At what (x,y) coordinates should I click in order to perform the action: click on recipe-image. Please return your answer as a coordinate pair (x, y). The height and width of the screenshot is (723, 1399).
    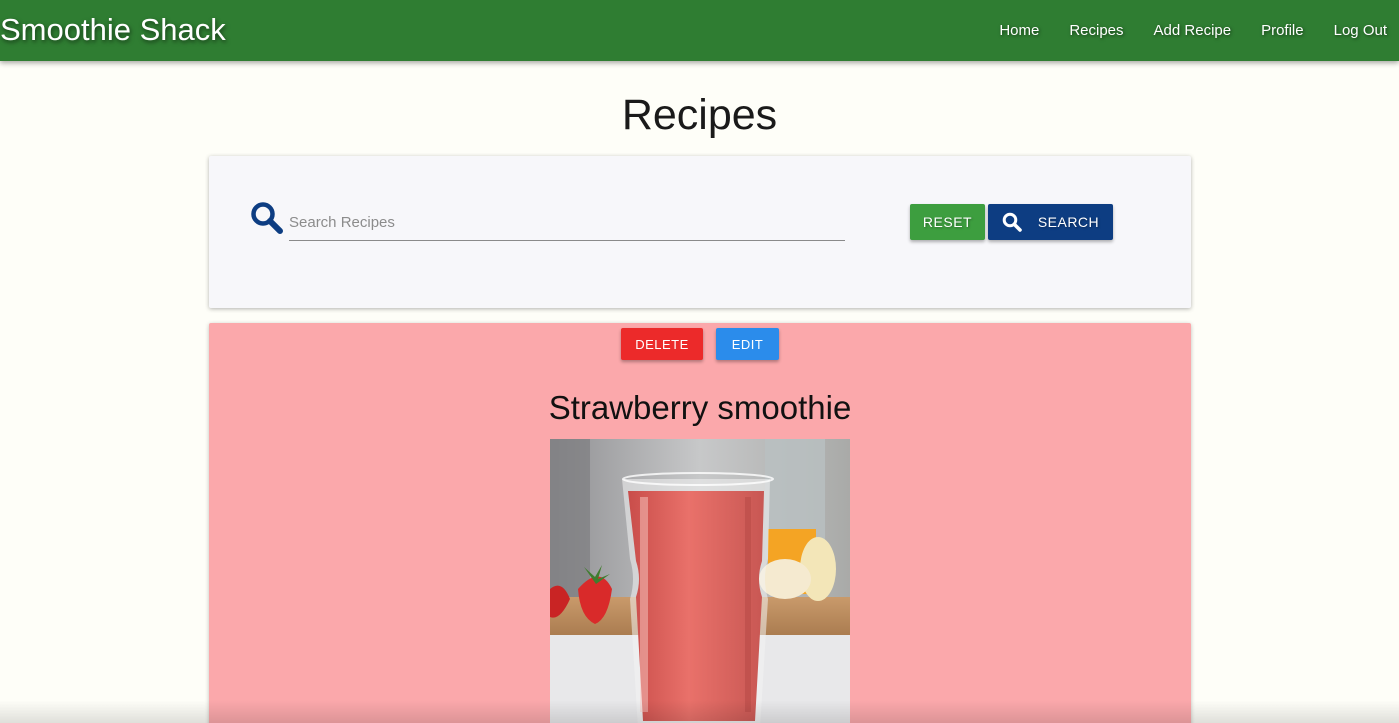
    Looking at the image, I should click on (700, 581).